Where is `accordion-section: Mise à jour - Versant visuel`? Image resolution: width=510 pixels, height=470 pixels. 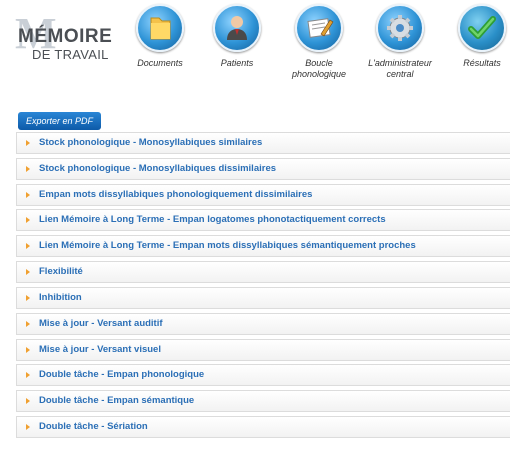
accordion-section: Mise à jour - Versant visuel is located at coordinates (263, 349).